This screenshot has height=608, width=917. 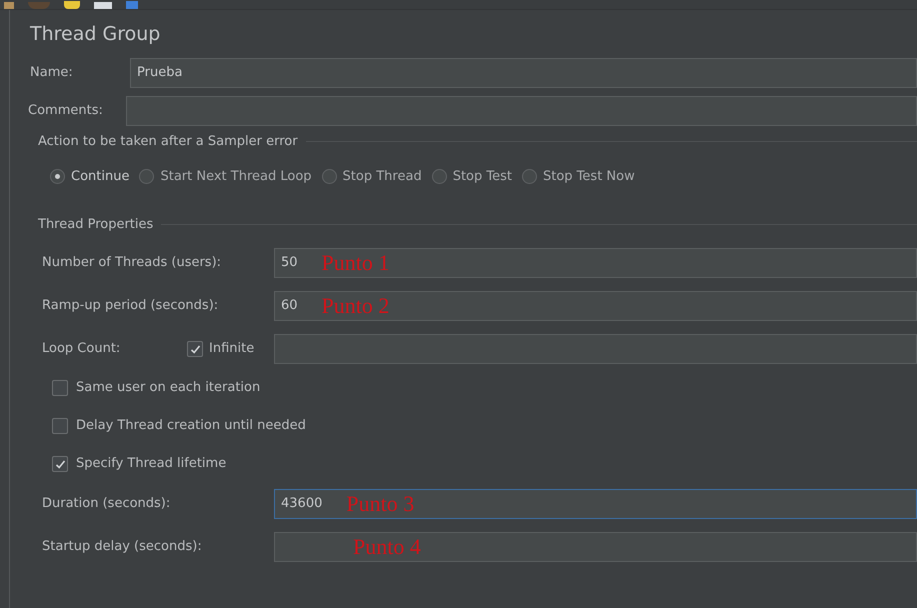 What do you see at coordinates (131, 306) in the screenshot?
I see `field-label: Ramp-up period (seconds):` at bounding box center [131, 306].